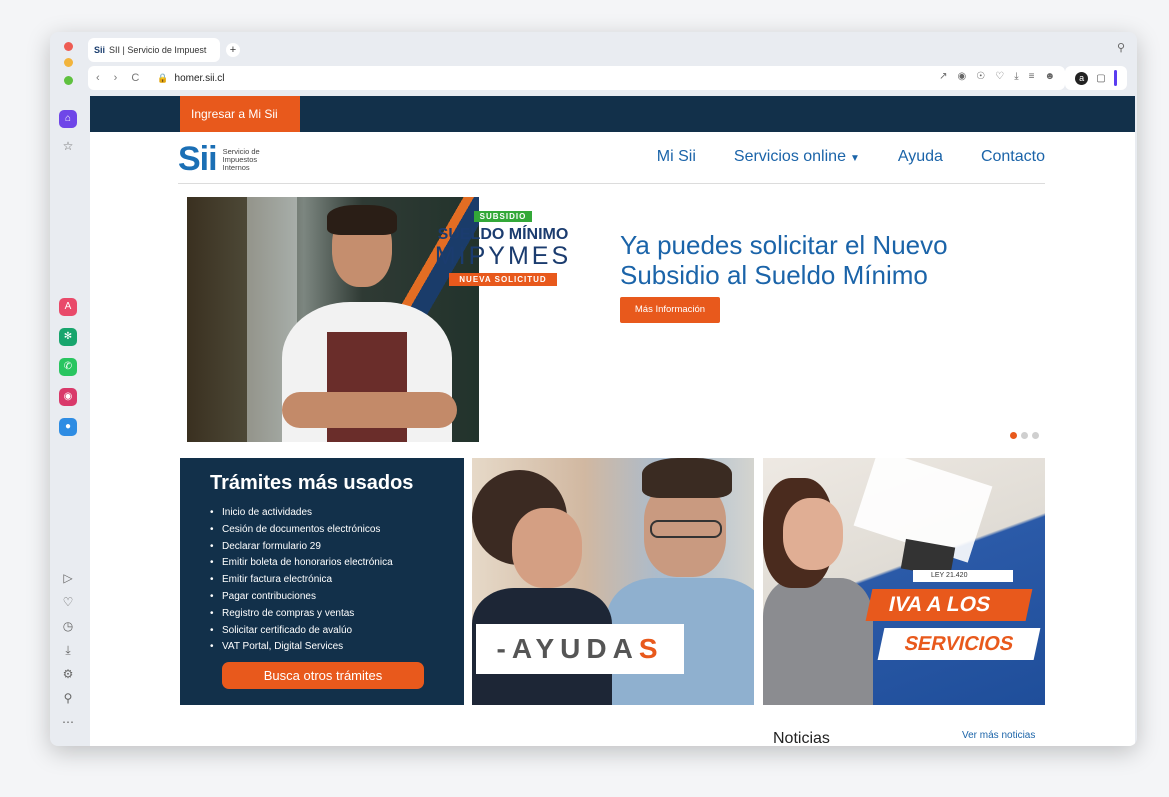  Describe the element at coordinates (943, 76) in the screenshot. I see `share-icon: ↗` at that location.